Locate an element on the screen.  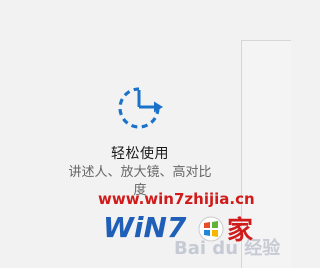
tile-title: 轻松使用 is located at coordinates (140, 154).